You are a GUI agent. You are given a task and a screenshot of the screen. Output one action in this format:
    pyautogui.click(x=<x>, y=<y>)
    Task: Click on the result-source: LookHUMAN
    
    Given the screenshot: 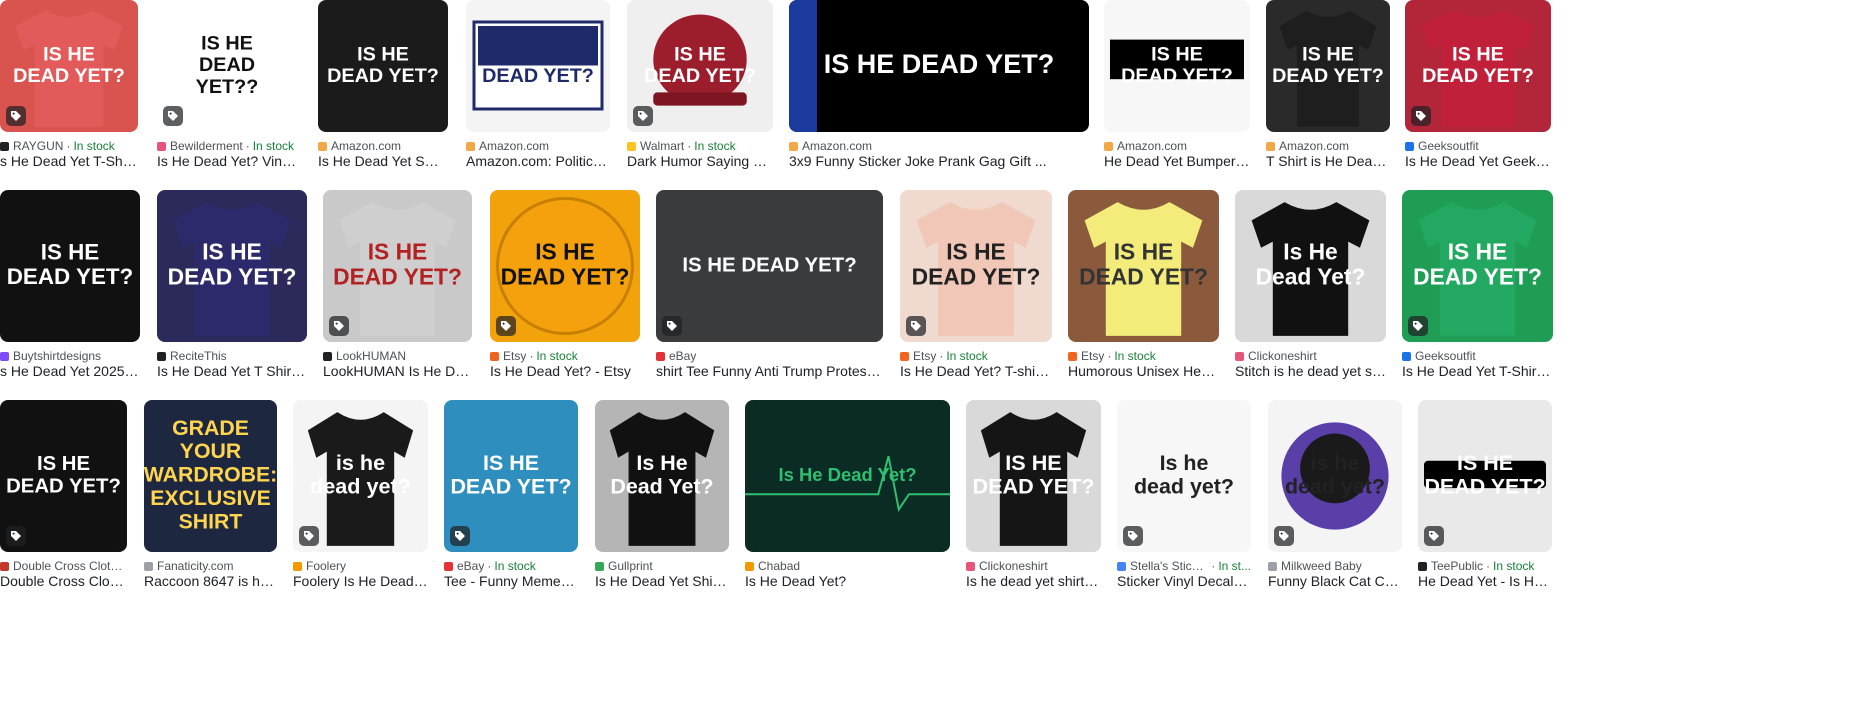 What is the action you would take?
    pyautogui.click(x=371, y=356)
    